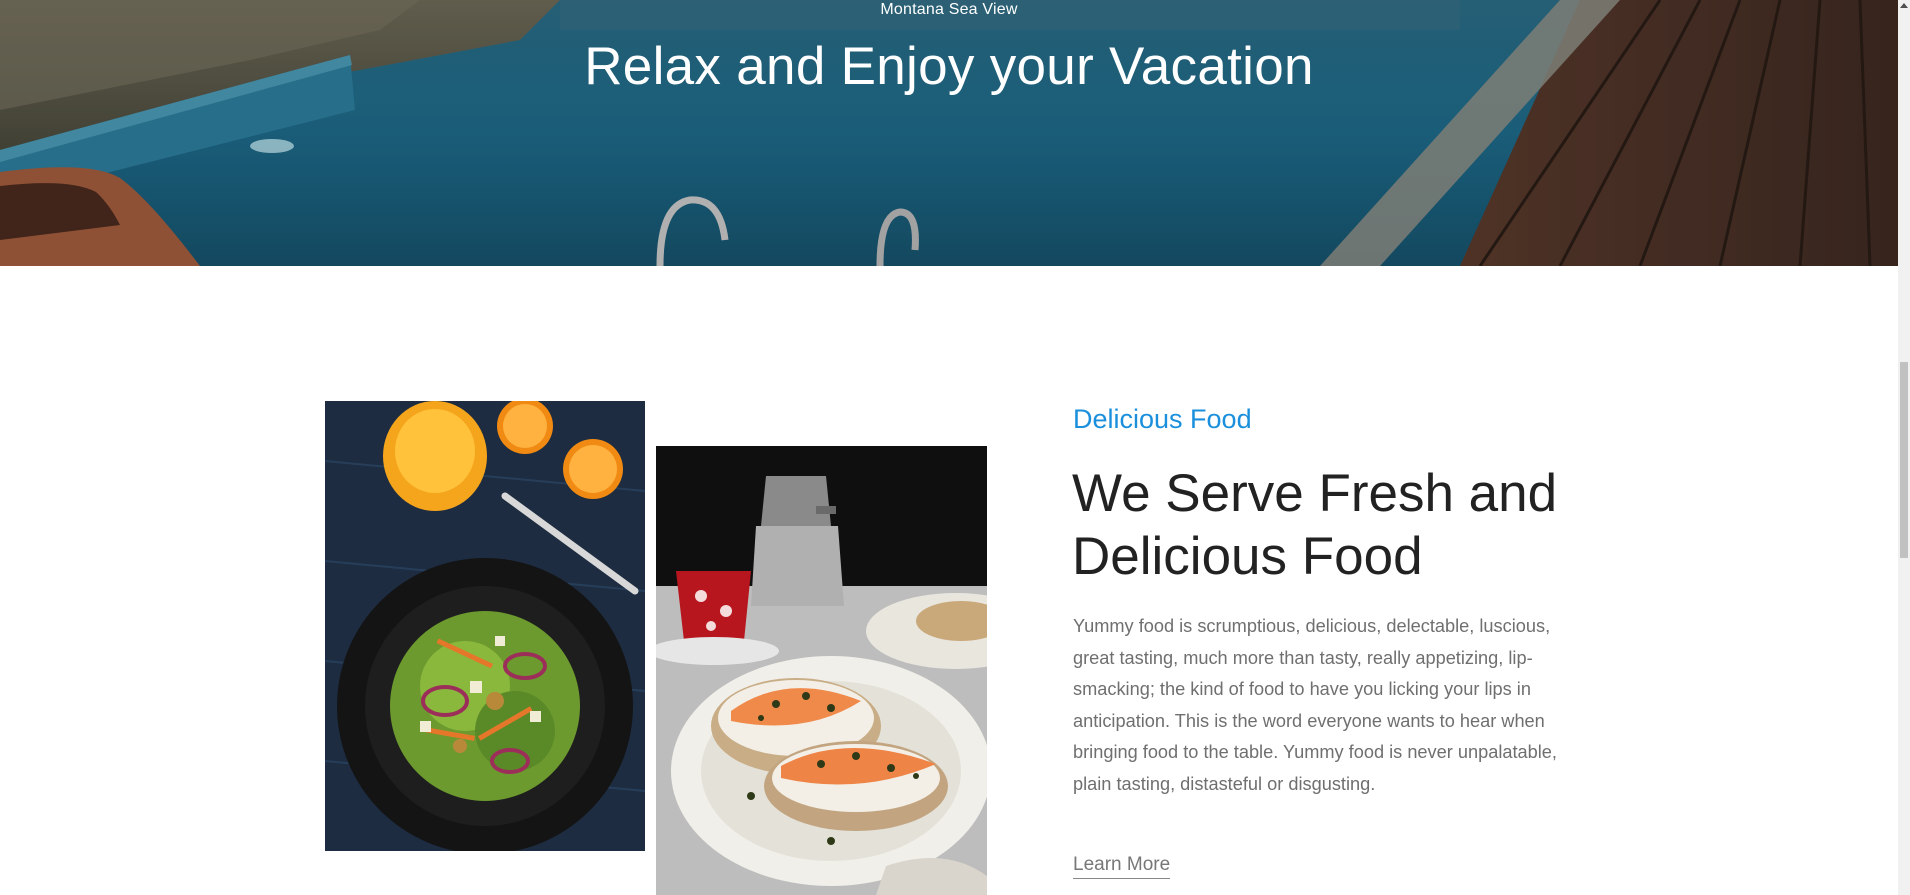 The width and height of the screenshot is (1910, 895). I want to click on learn-more-link: Learn More, so click(1122, 866).